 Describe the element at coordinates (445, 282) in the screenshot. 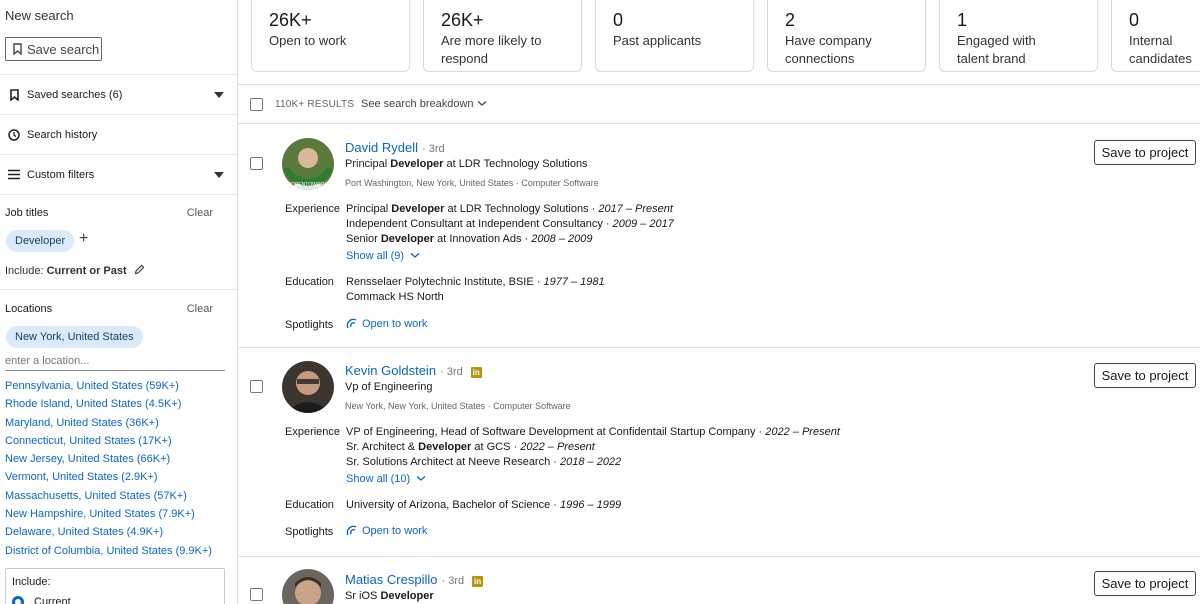

I see `edu-text: Rensselaer Polytechnic Institute, BSIE ·` at that location.